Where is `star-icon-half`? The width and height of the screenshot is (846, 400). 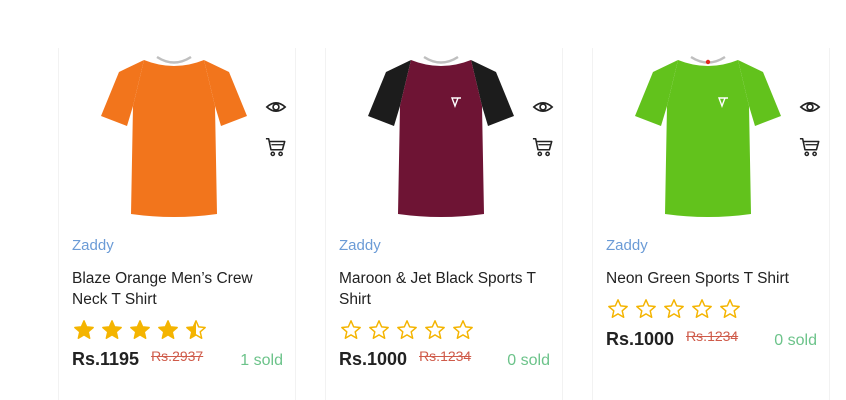 star-icon-half is located at coordinates (196, 329).